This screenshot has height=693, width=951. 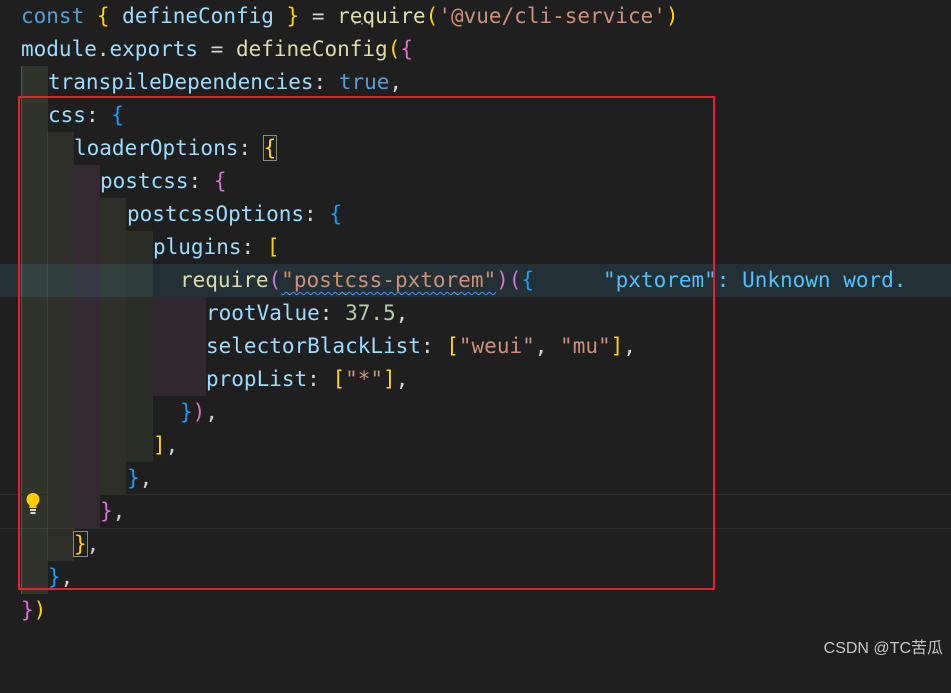 What do you see at coordinates (388, 280) in the screenshot?
I see `error-token: "postcss-pxtorem"` at bounding box center [388, 280].